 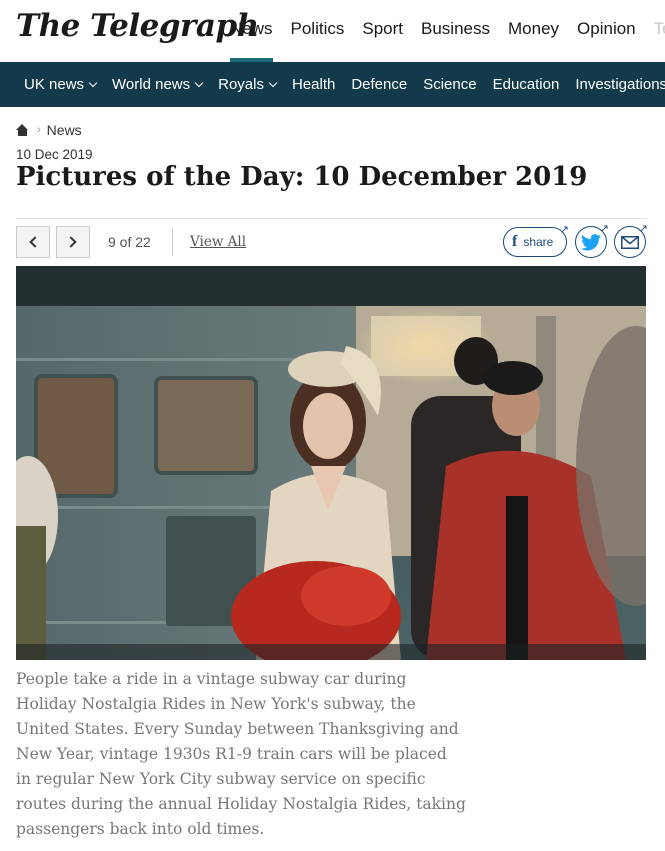 I want to click on email-share-button: ↗, so click(x=631, y=240).